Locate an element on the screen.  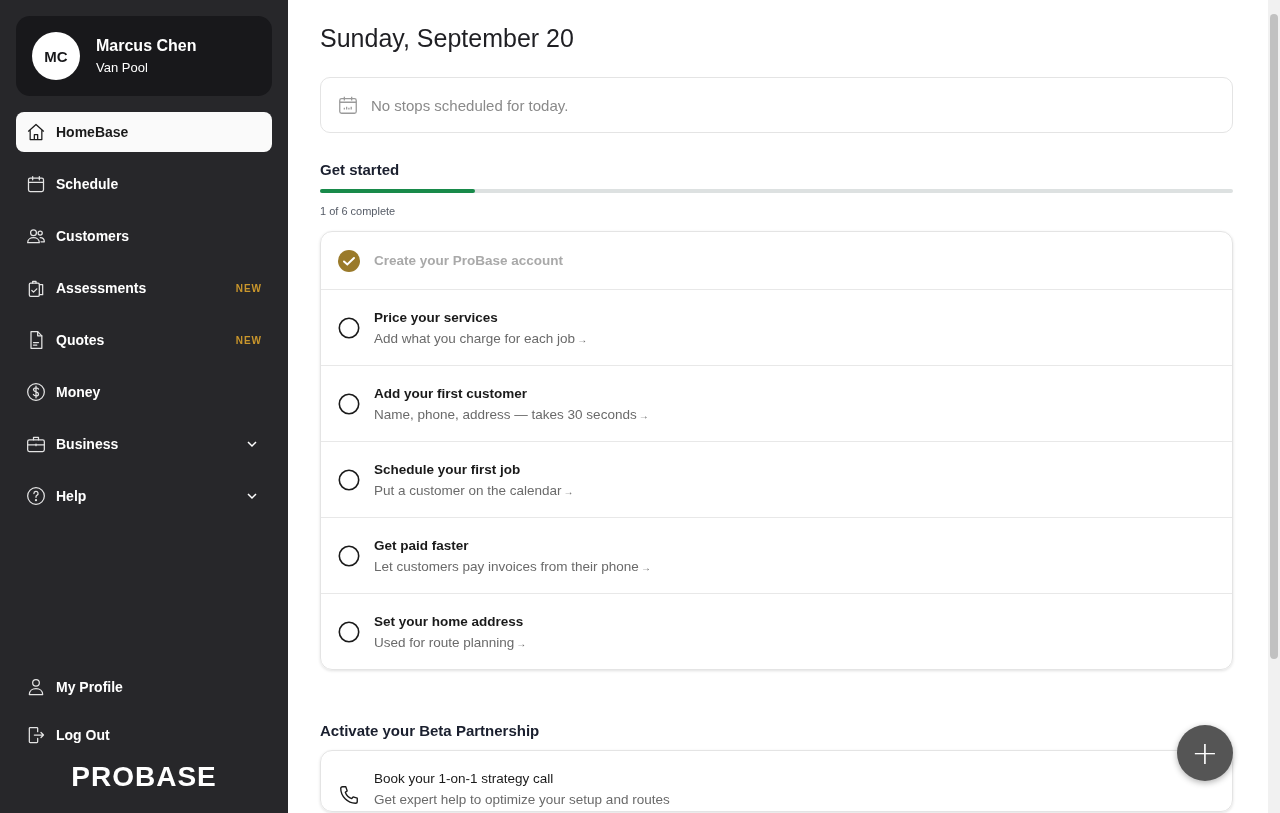
people-icon is located at coordinates (36, 236).